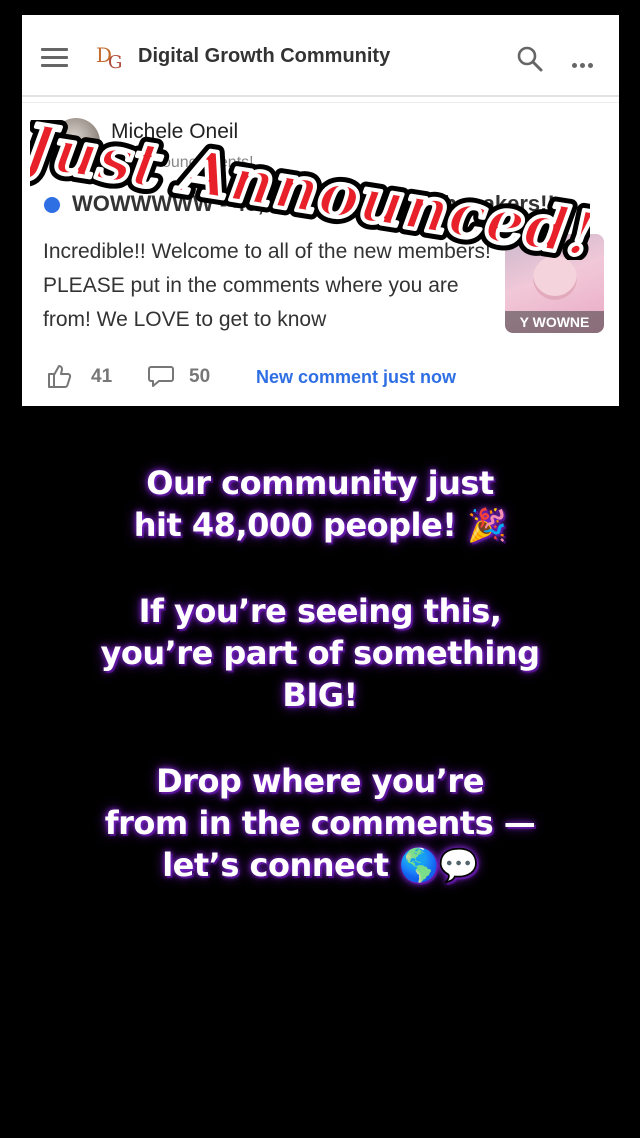 Image resolution: width=640 pixels, height=1138 pixels. What do you see at coordinates (310, 190) in the screenshot?
I see `stamp-text: Just Announced!` at bounding box center [310, 190].